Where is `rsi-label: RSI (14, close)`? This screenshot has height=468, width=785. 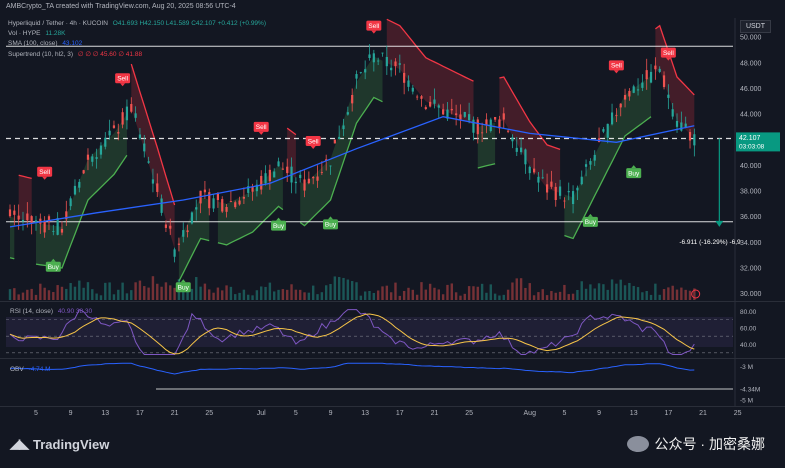 rsi-label: RSI (14, close) is located at coordinates (31, 311).